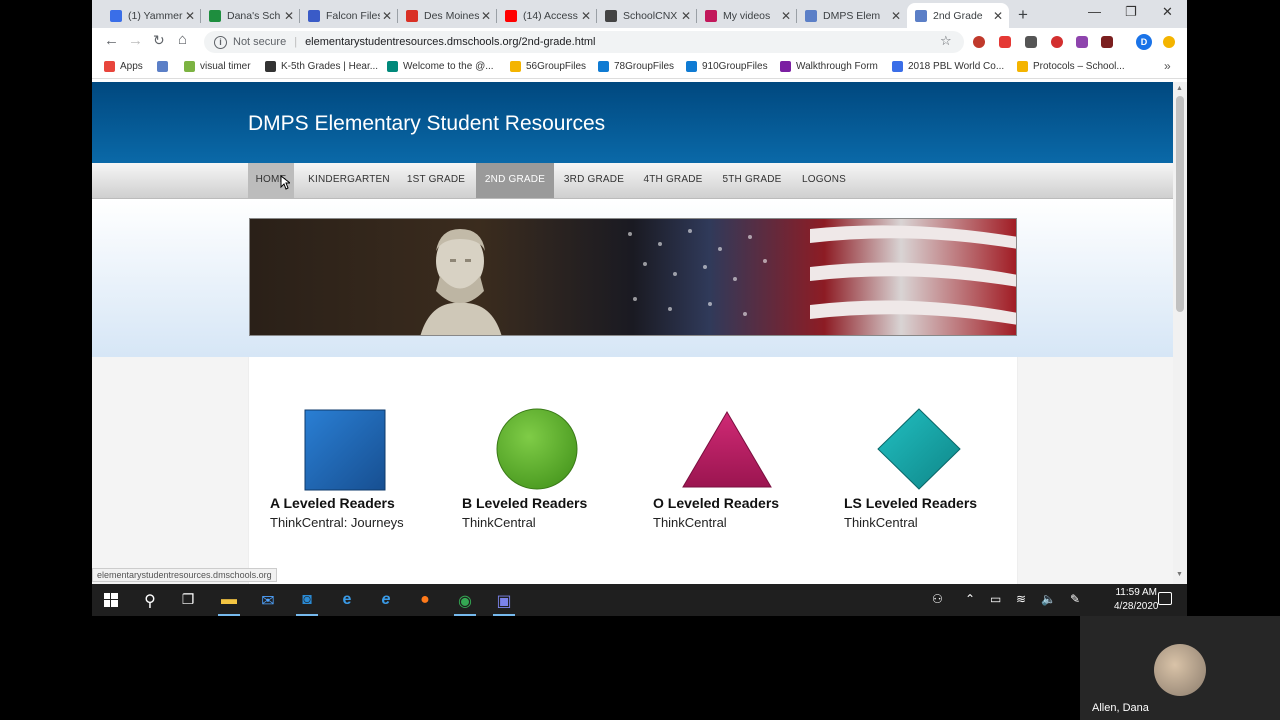 This screenshot has width=1280, height=720. I want to click on chevron-up-icon: ⌃, so click(970, 599).